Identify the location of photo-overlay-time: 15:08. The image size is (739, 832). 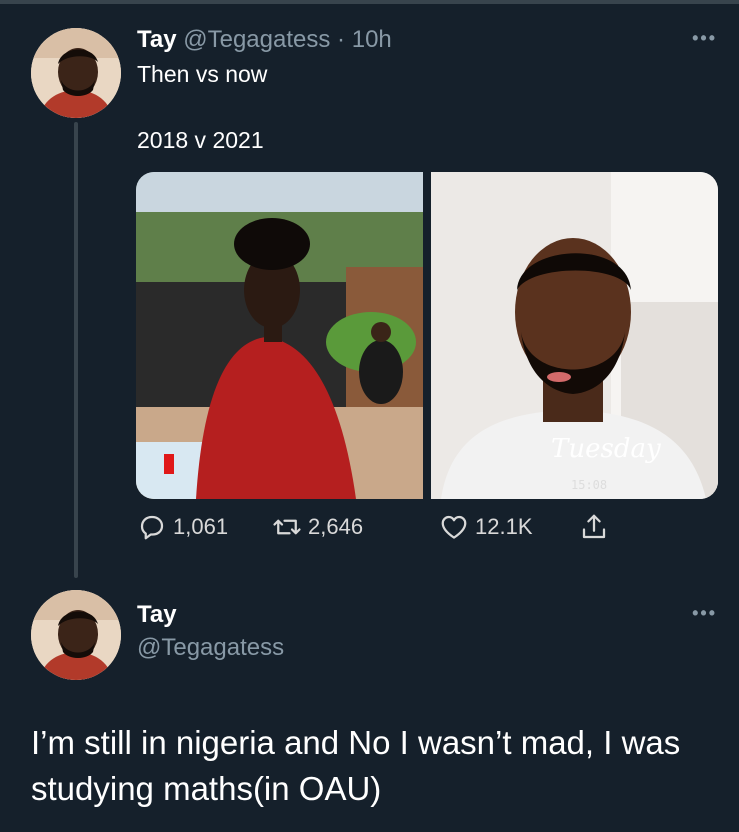
(589, 485).